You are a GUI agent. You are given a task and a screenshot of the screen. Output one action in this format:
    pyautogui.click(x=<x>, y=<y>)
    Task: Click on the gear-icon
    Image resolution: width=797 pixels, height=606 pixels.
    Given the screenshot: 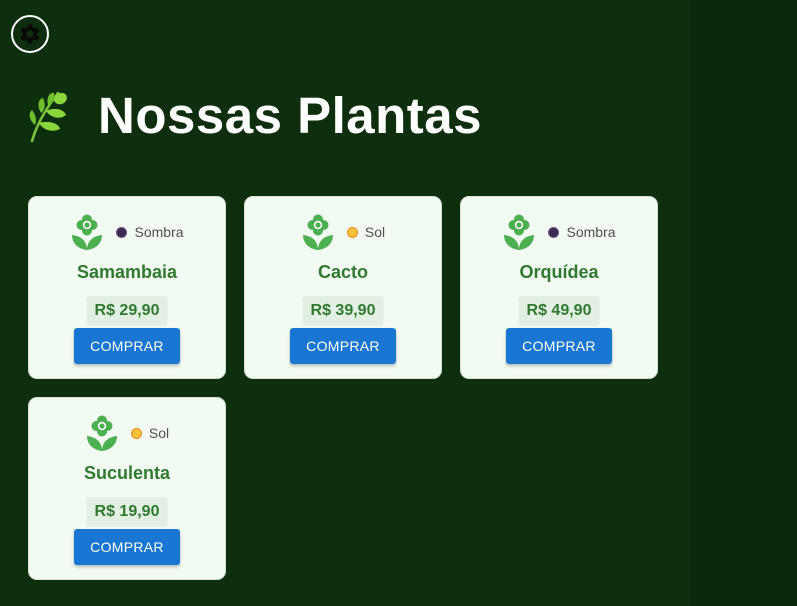 What is the action you would take?
    pyautogui.click(x=30, y=34)
    